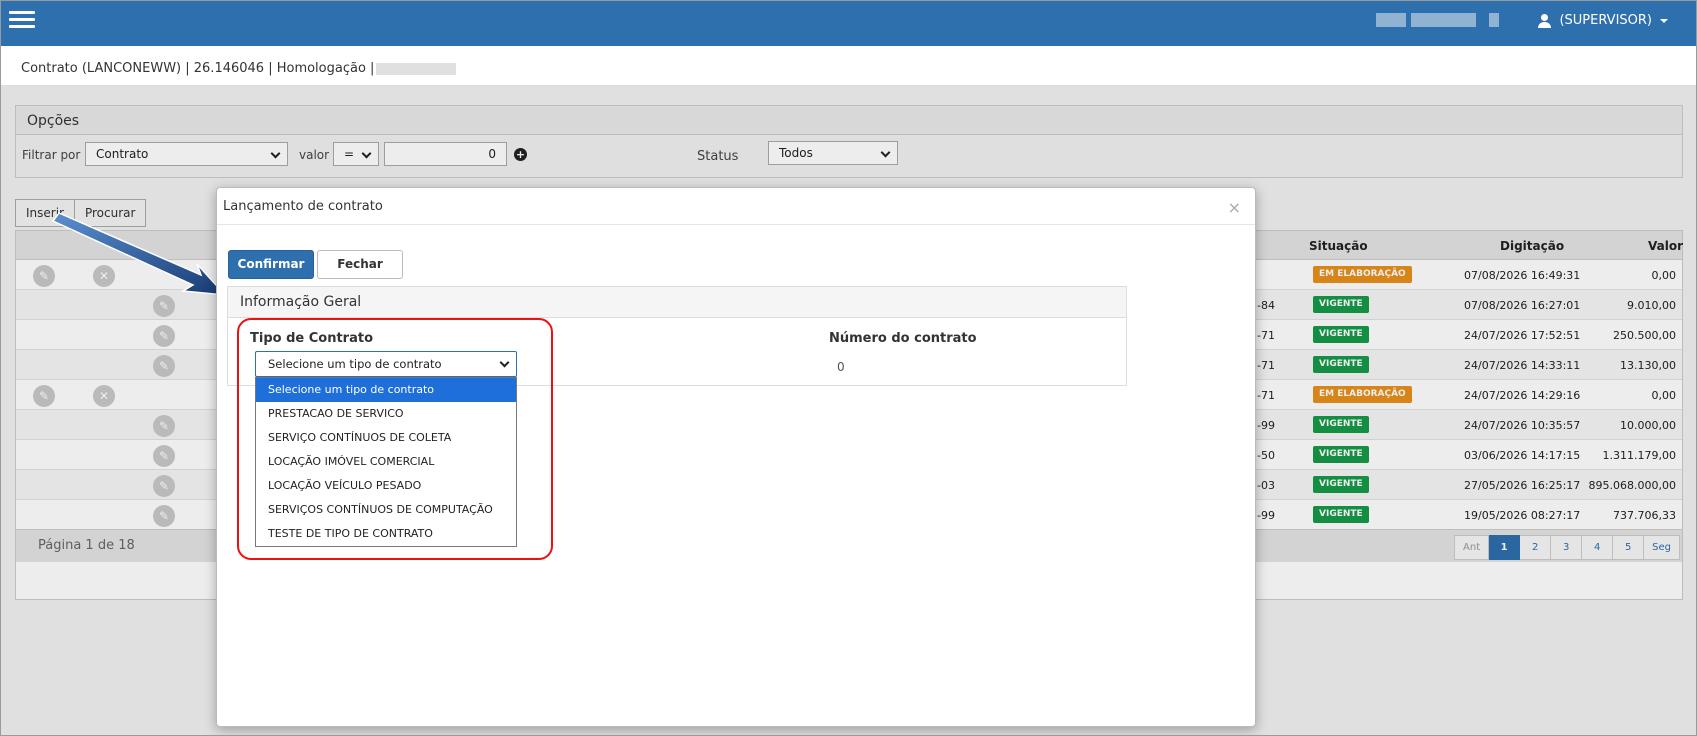  Describe the element at coordinates (1545, 20) in the screenshot. I see `user-icon` at that location.